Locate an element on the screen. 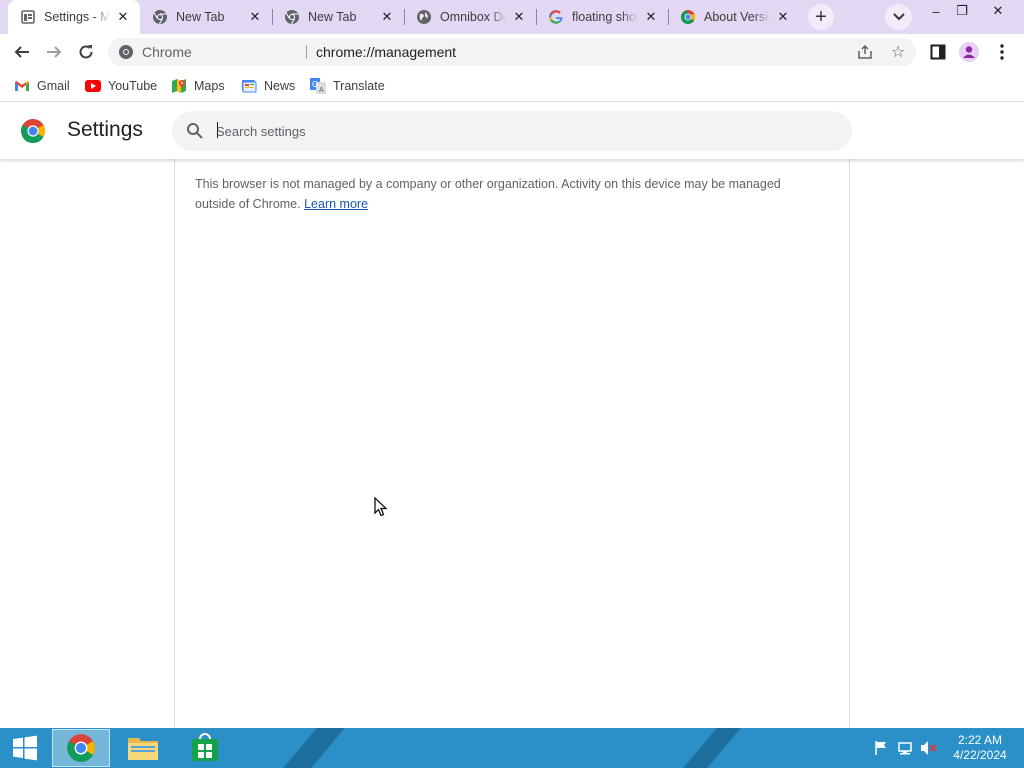  bookmark-label: News is located at coordinates (280, 86).